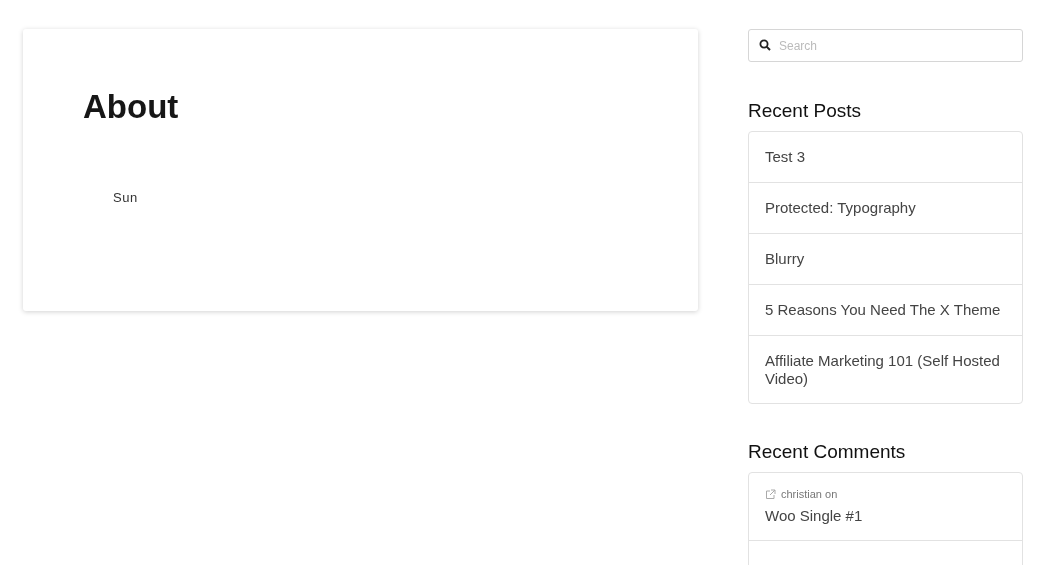 This screenshot has height=565, width=1042. What do you see at coordinates (885, 45) in the screenshot?
I see `search-field: Search` at bounding box center [885, 45].